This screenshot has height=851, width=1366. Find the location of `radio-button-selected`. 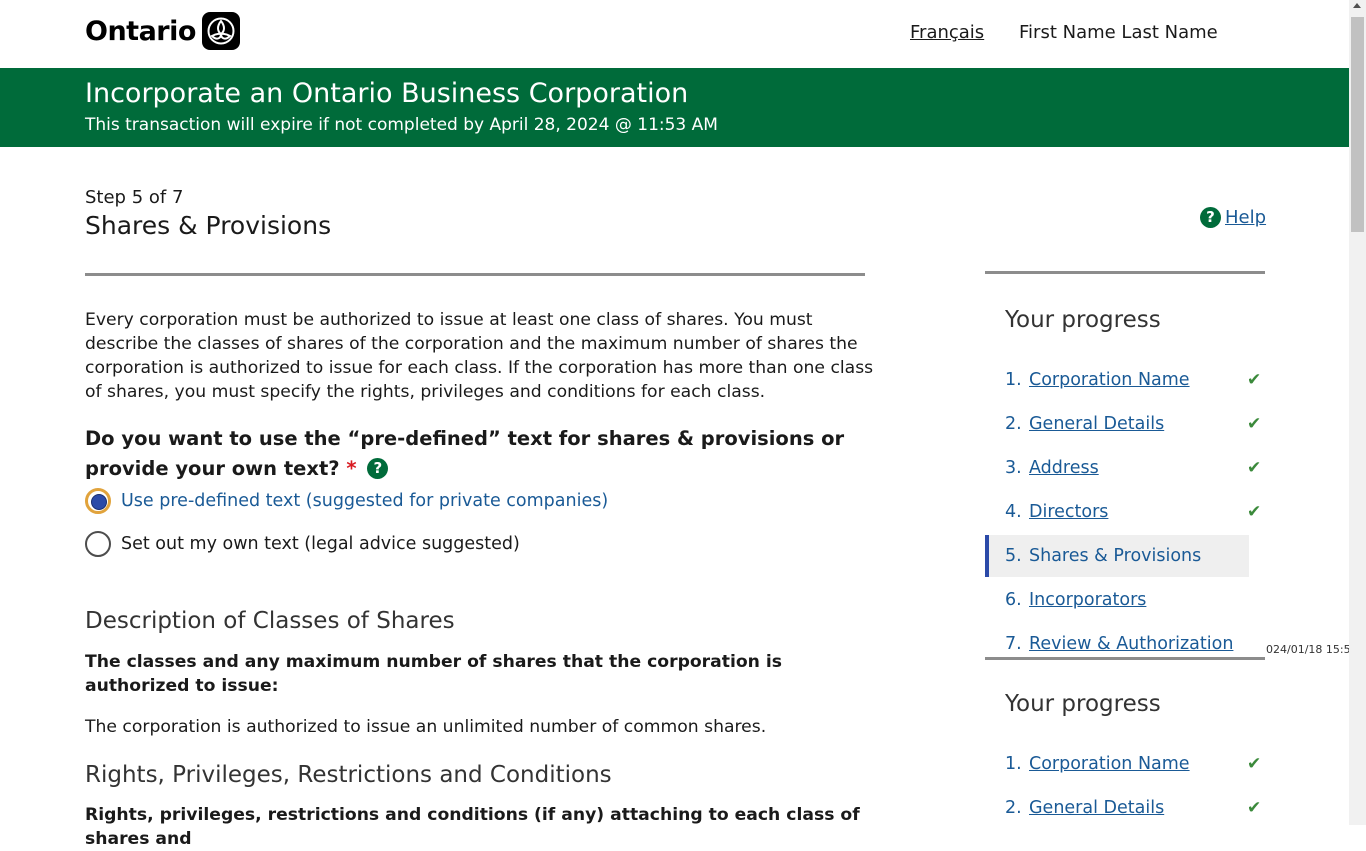

radio-button-selected is located at coordinates (98, 501).